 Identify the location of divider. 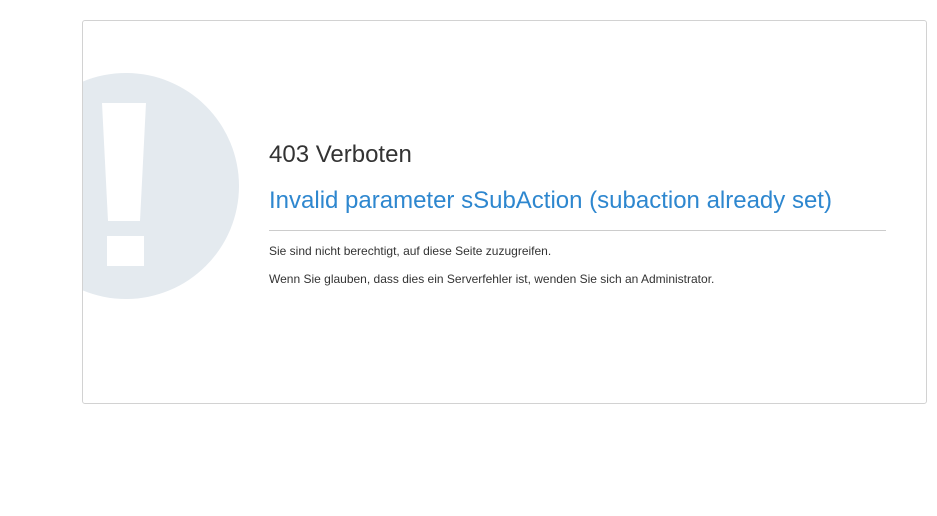
(577, 230).